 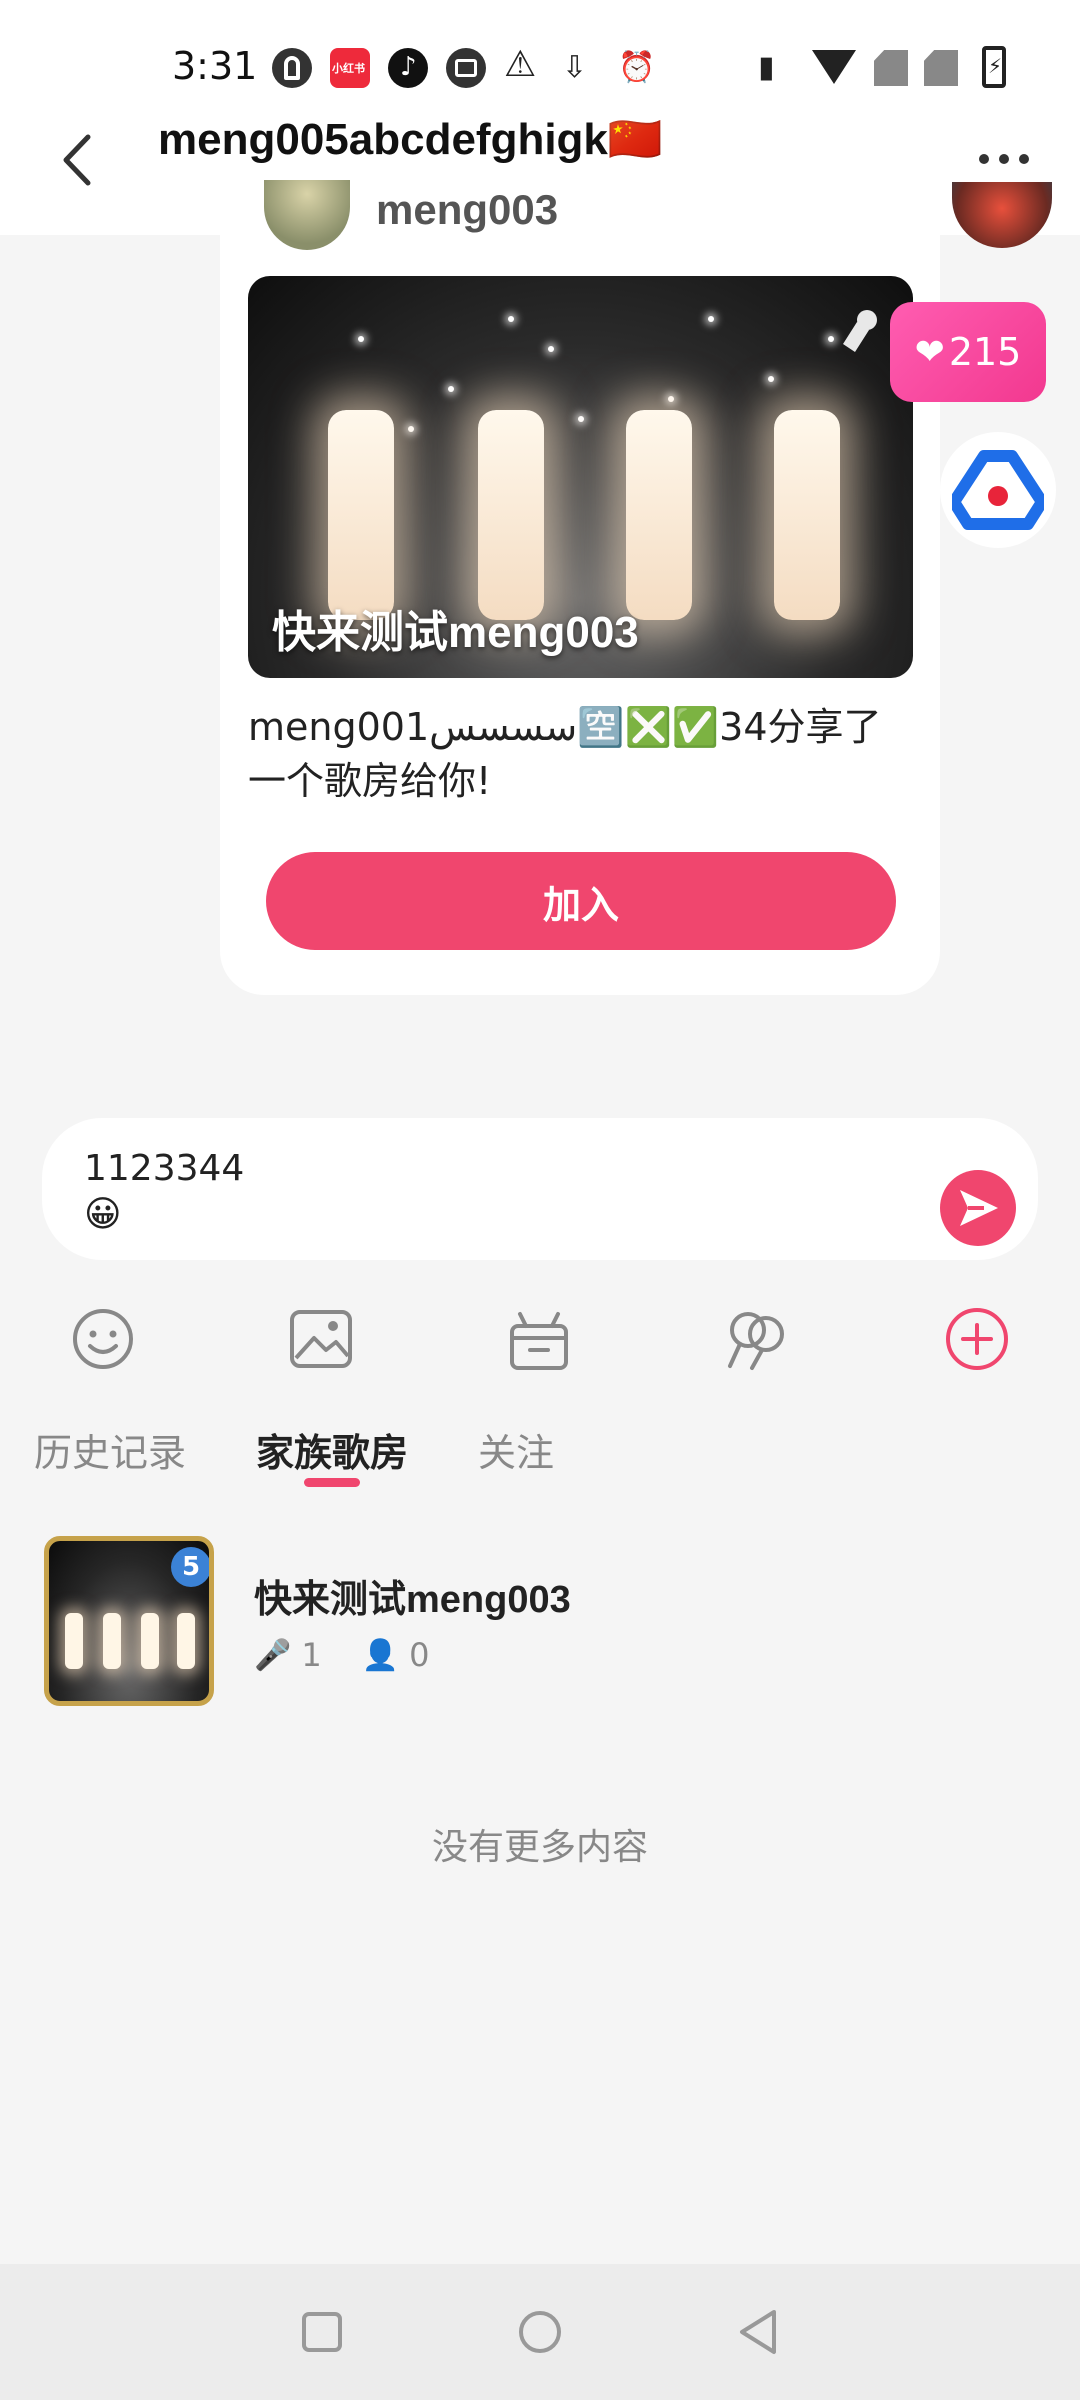 What do you see at coordinates (1002, 215) in the screenshot?
I see `own-avatar` at bounding box center [1002, 215].